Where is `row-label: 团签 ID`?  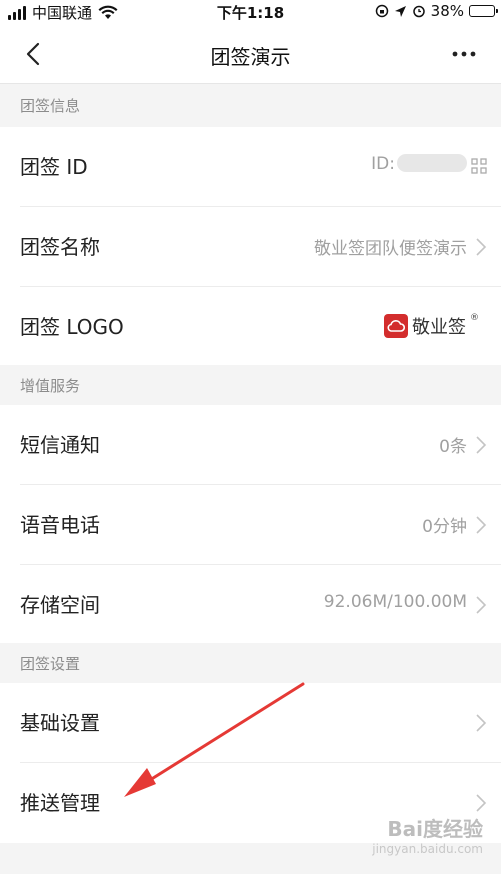
row-label: 团签 ID is located at coordinates (54, 167).